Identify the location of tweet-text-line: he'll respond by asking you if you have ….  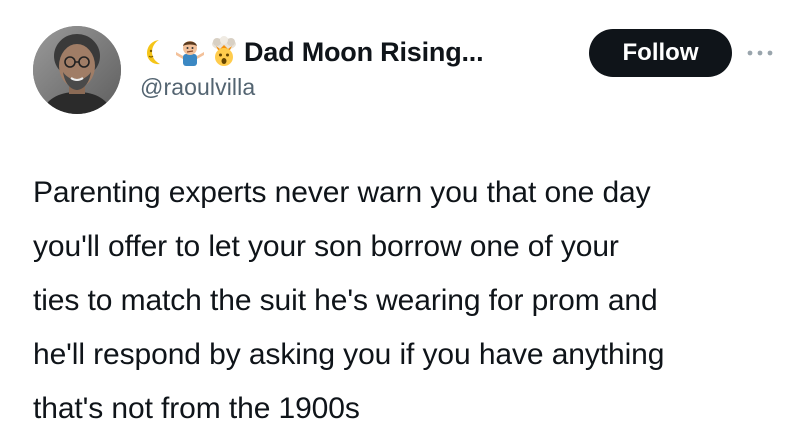
(349, 354).